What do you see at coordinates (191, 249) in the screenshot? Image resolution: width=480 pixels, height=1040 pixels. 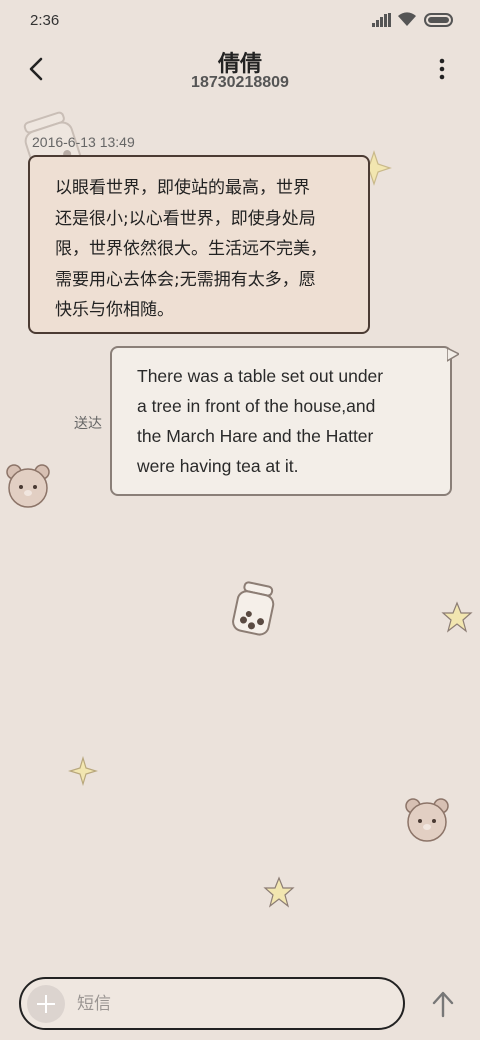 I see `message-line: 限，世界依然很大。生活远不完美，` at bounding box center [191, 249].